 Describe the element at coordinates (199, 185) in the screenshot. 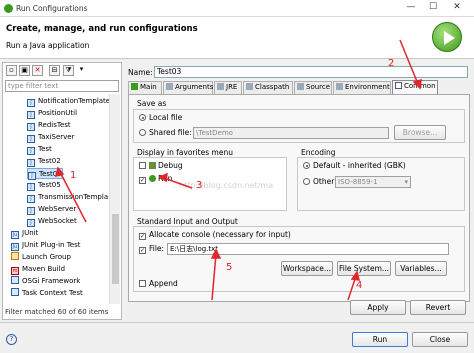

I see `annotation-number-3: 3` at that location.